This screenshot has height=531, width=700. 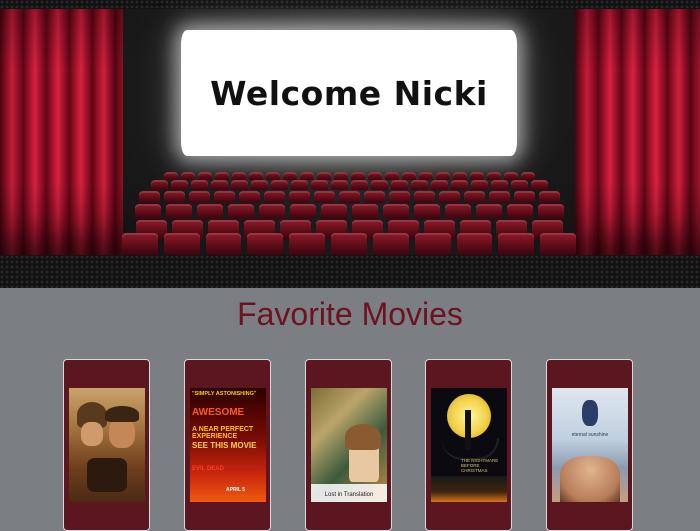 I want to click on poster-indiana-jones, so click(x=107, y=445).